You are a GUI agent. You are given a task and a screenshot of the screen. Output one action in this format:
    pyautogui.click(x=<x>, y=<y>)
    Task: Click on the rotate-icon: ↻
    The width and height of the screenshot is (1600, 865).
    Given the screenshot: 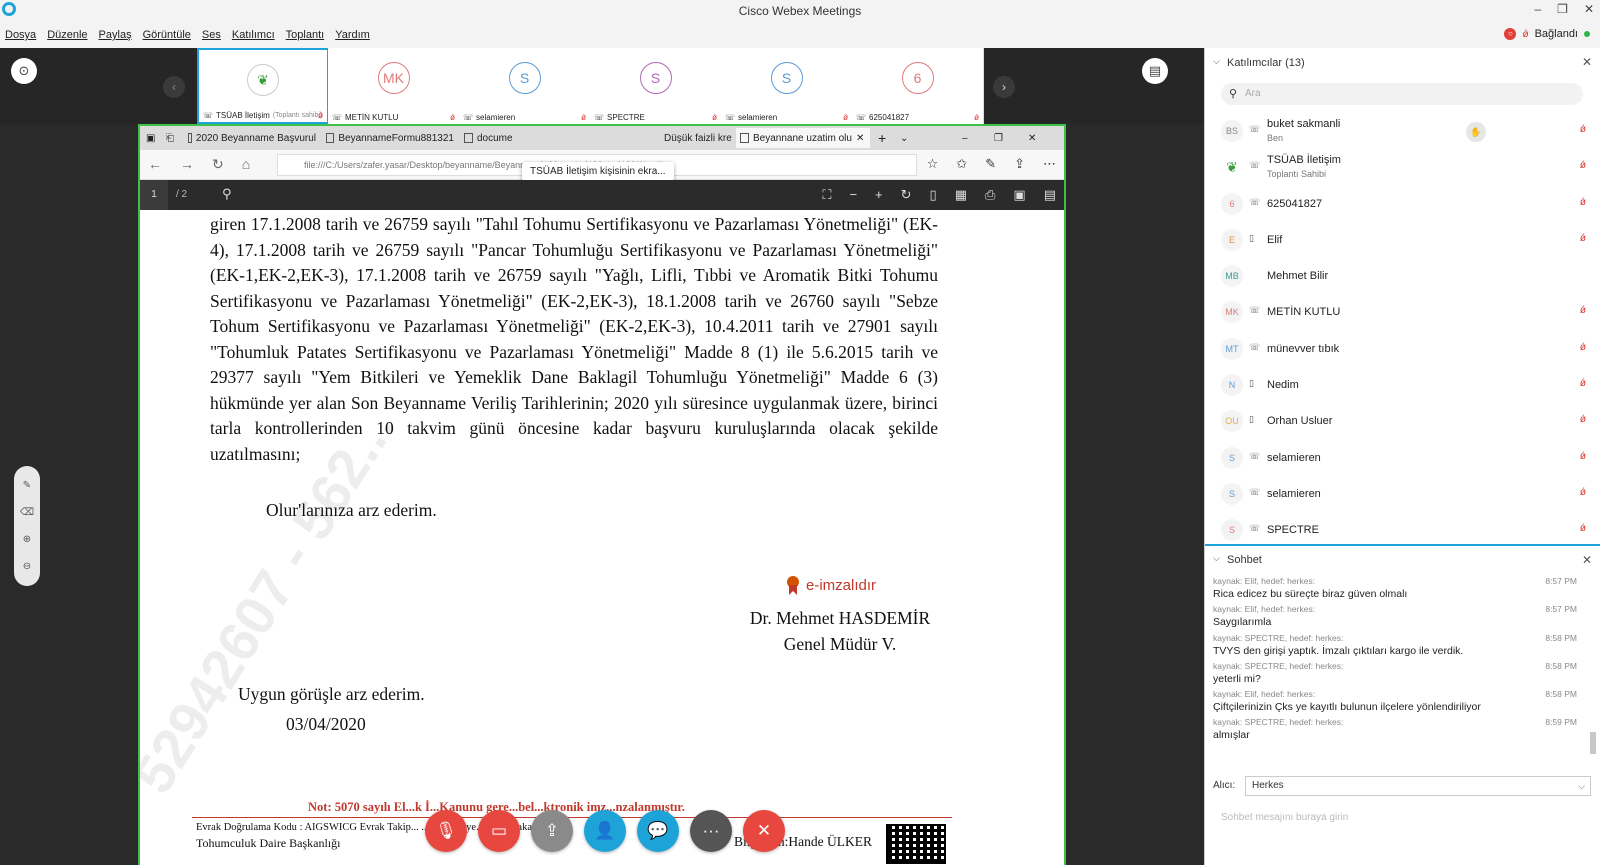 What is the action you would take?
    pyautogui.click(x=906, y=195)
    